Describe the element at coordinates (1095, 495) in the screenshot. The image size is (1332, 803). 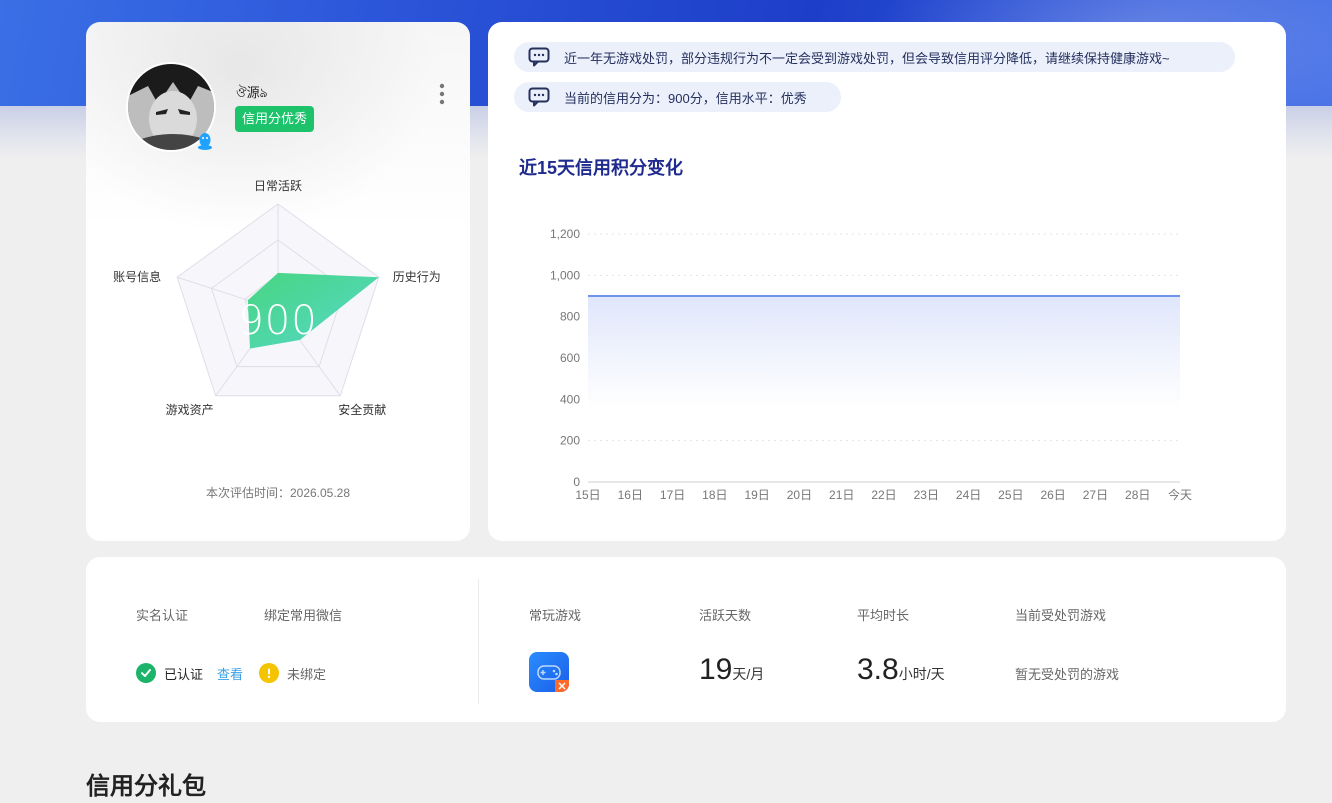
I see `x-tick-label: 27日` at that location.